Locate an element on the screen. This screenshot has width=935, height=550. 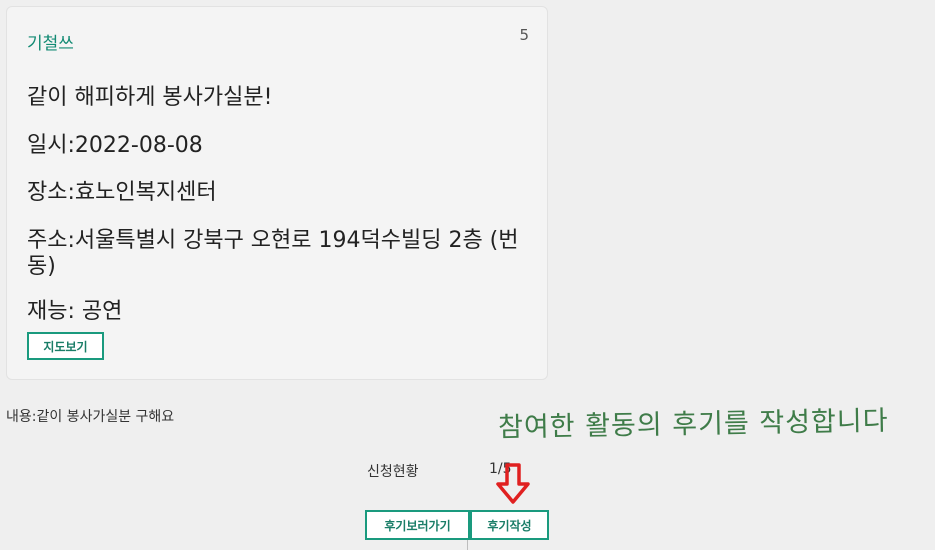
view-reviews-button: 후기보러가기 is located at coordinates (417, 525).